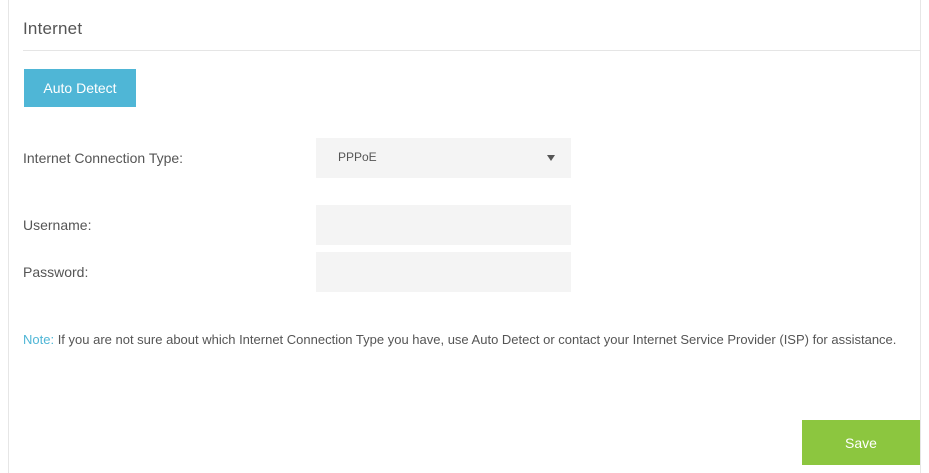 The height and width of the screenshot is (473, 929). Describe the element at coordinates (39, 339) in the screenshot. I see `note-label: Note:` at that location.